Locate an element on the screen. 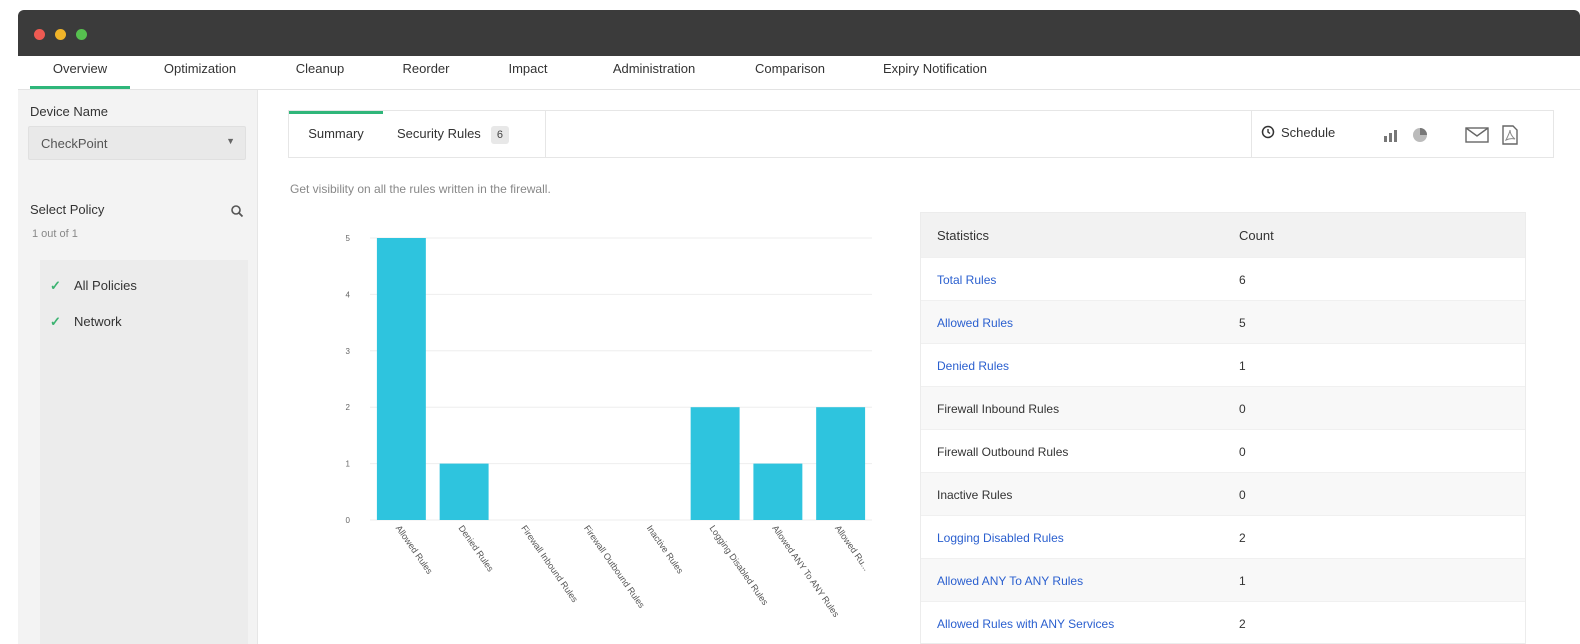 Image resolution: width=1580 pixels, height=644 pixels. nav-administration: Administration is located at coordinates (654, 72).